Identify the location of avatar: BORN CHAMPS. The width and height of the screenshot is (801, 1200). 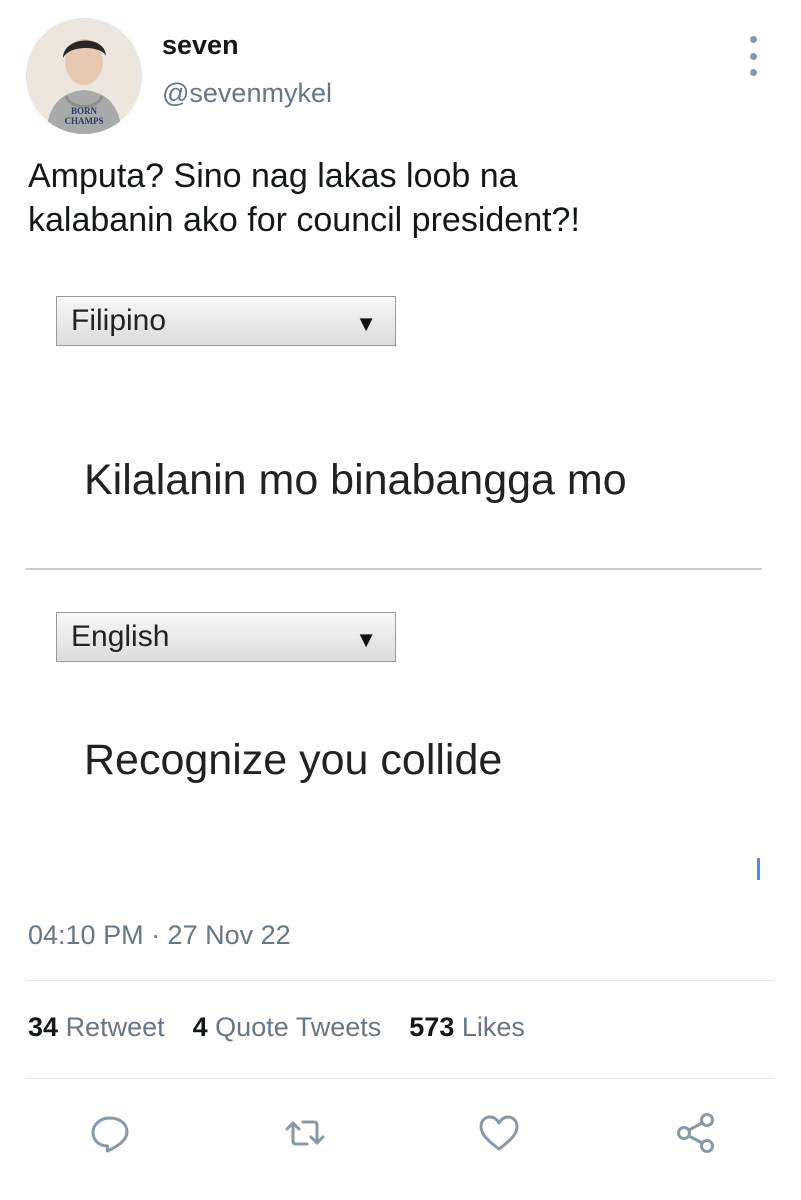
(84, 76).